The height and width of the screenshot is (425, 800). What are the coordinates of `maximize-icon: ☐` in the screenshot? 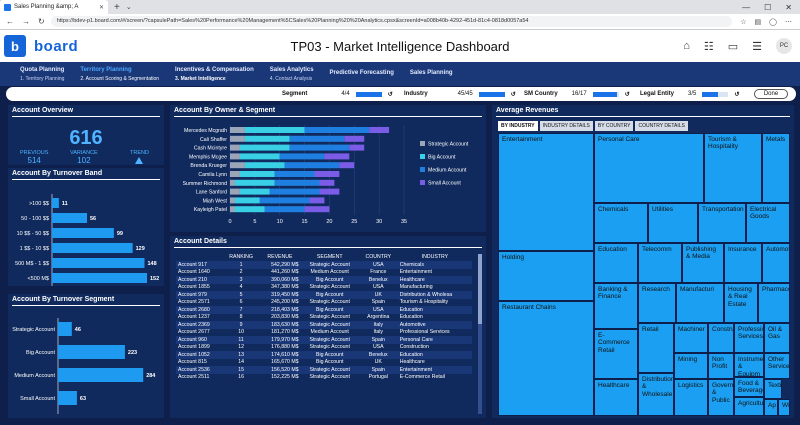 It's located at (767, 7).